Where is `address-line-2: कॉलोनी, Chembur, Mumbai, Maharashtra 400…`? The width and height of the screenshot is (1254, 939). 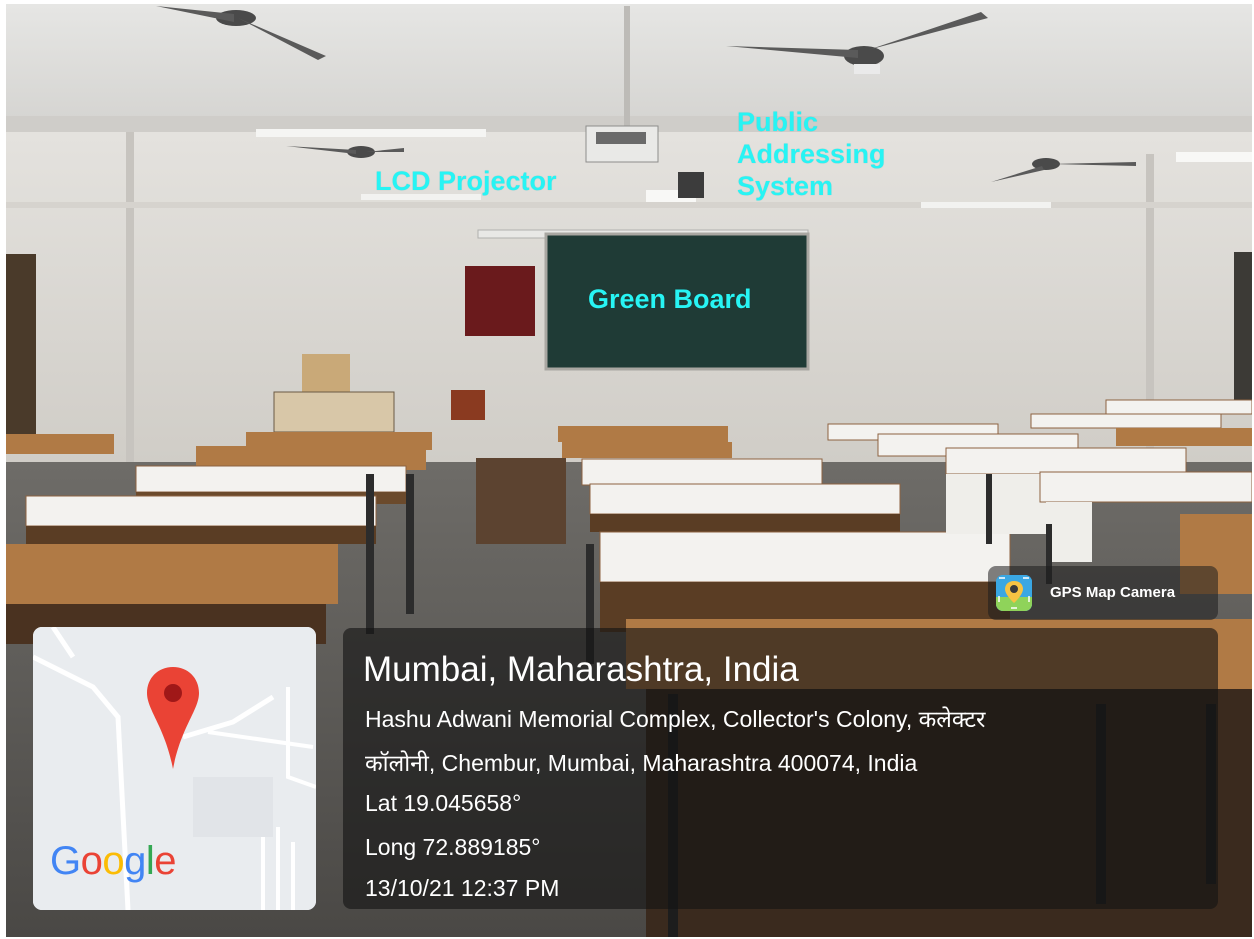
address-line-2: कॉलोनी, Chembur, Mumbai, Maharashtra 400… is located at coordinates (641, 763).